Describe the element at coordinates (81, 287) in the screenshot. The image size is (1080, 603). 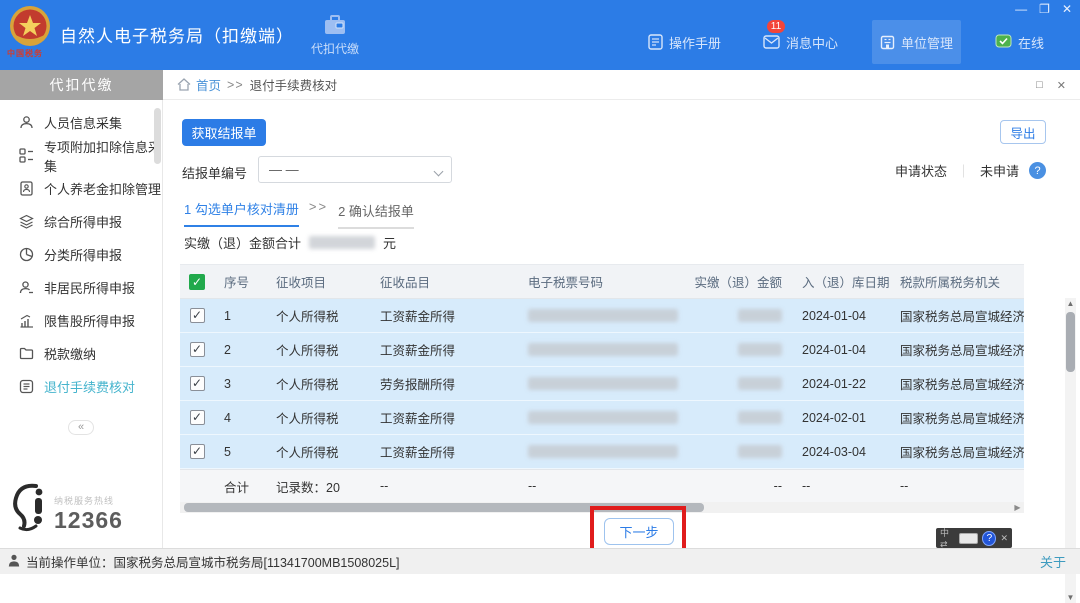
I see `sidebar-item-nonresident-income: 非居民所得申报` at that location.